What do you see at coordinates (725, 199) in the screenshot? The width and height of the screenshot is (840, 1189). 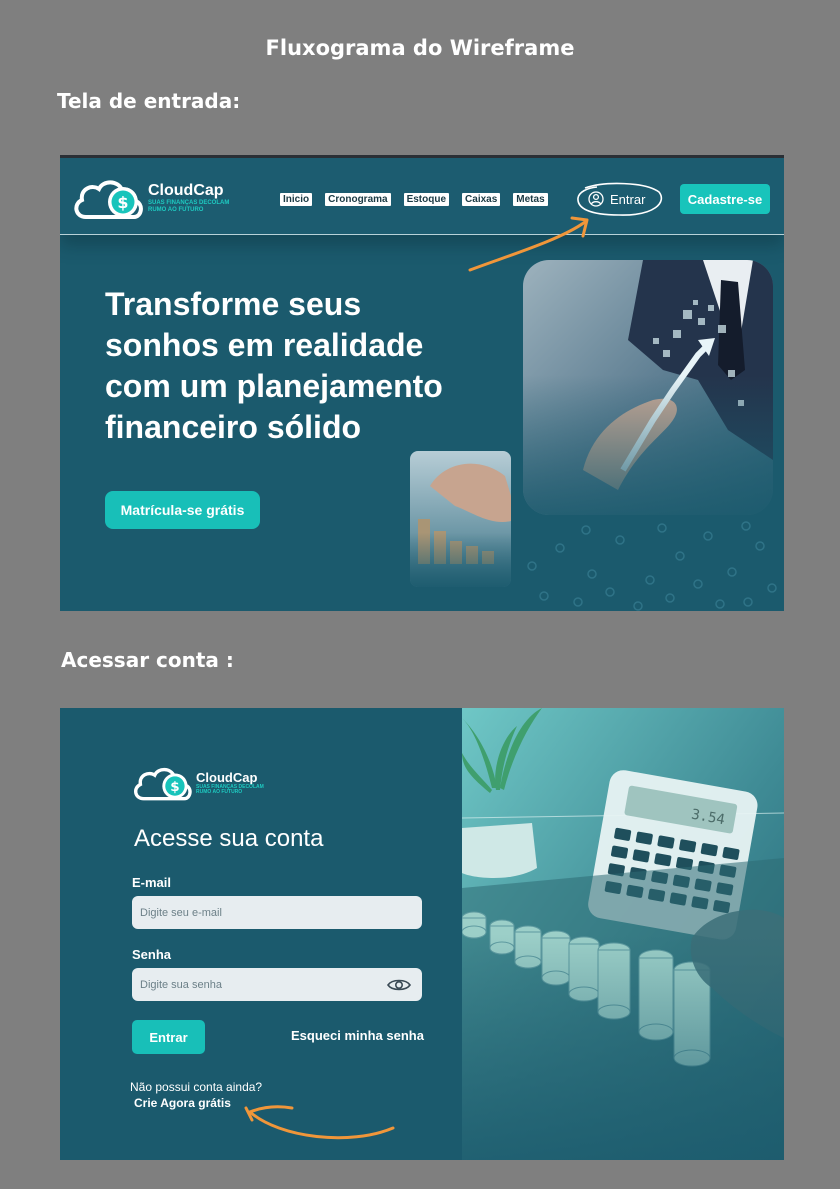 I see `signup-button: Cadastre-se` at bounding box center [725, 199].